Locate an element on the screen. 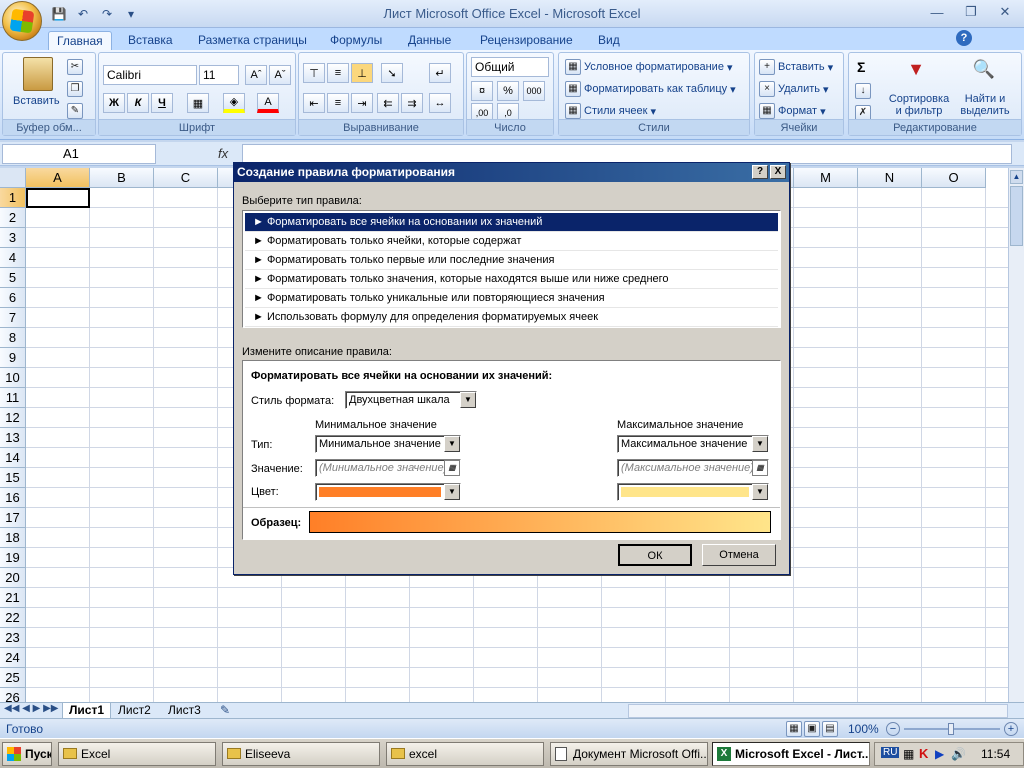 This screenshot has width=1024, height=768. sheet-tab-3: Лист3 is located at coordinates (184, 711).